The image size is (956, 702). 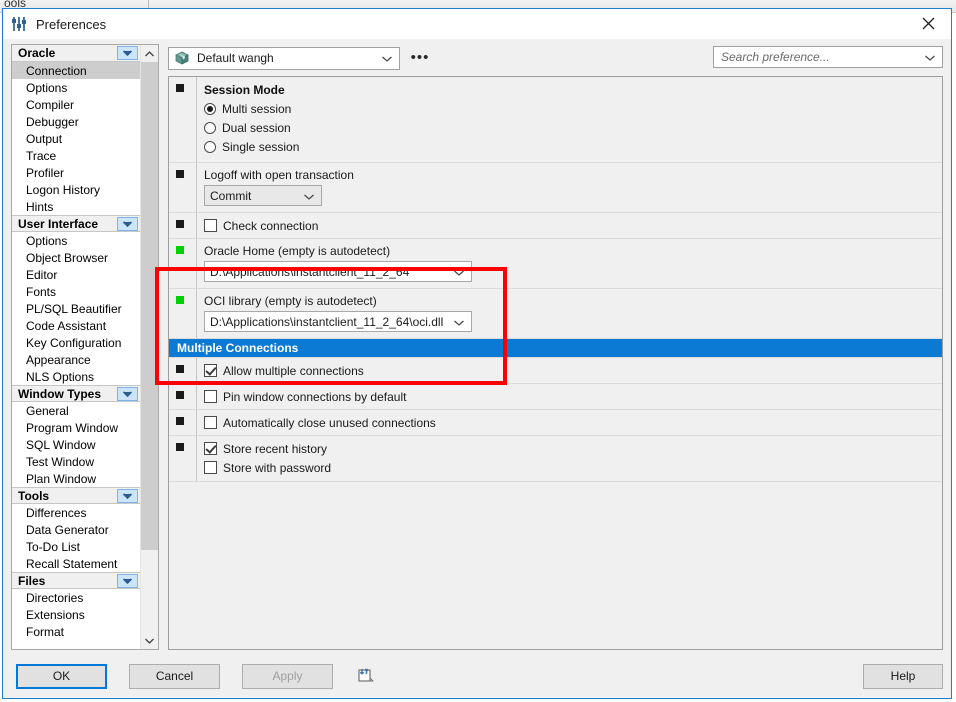 What do you see at coordinates (569, 370) in the screenshot?
I see `checkbox-allow-multiple-connections: Allow multiple connections` at bounding box center [569, 370].